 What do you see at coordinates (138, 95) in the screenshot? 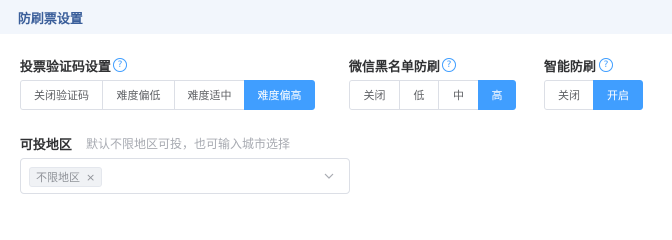
I see `vote-captcha-option-low: 难度偏低` at bounding box center [138, 95].